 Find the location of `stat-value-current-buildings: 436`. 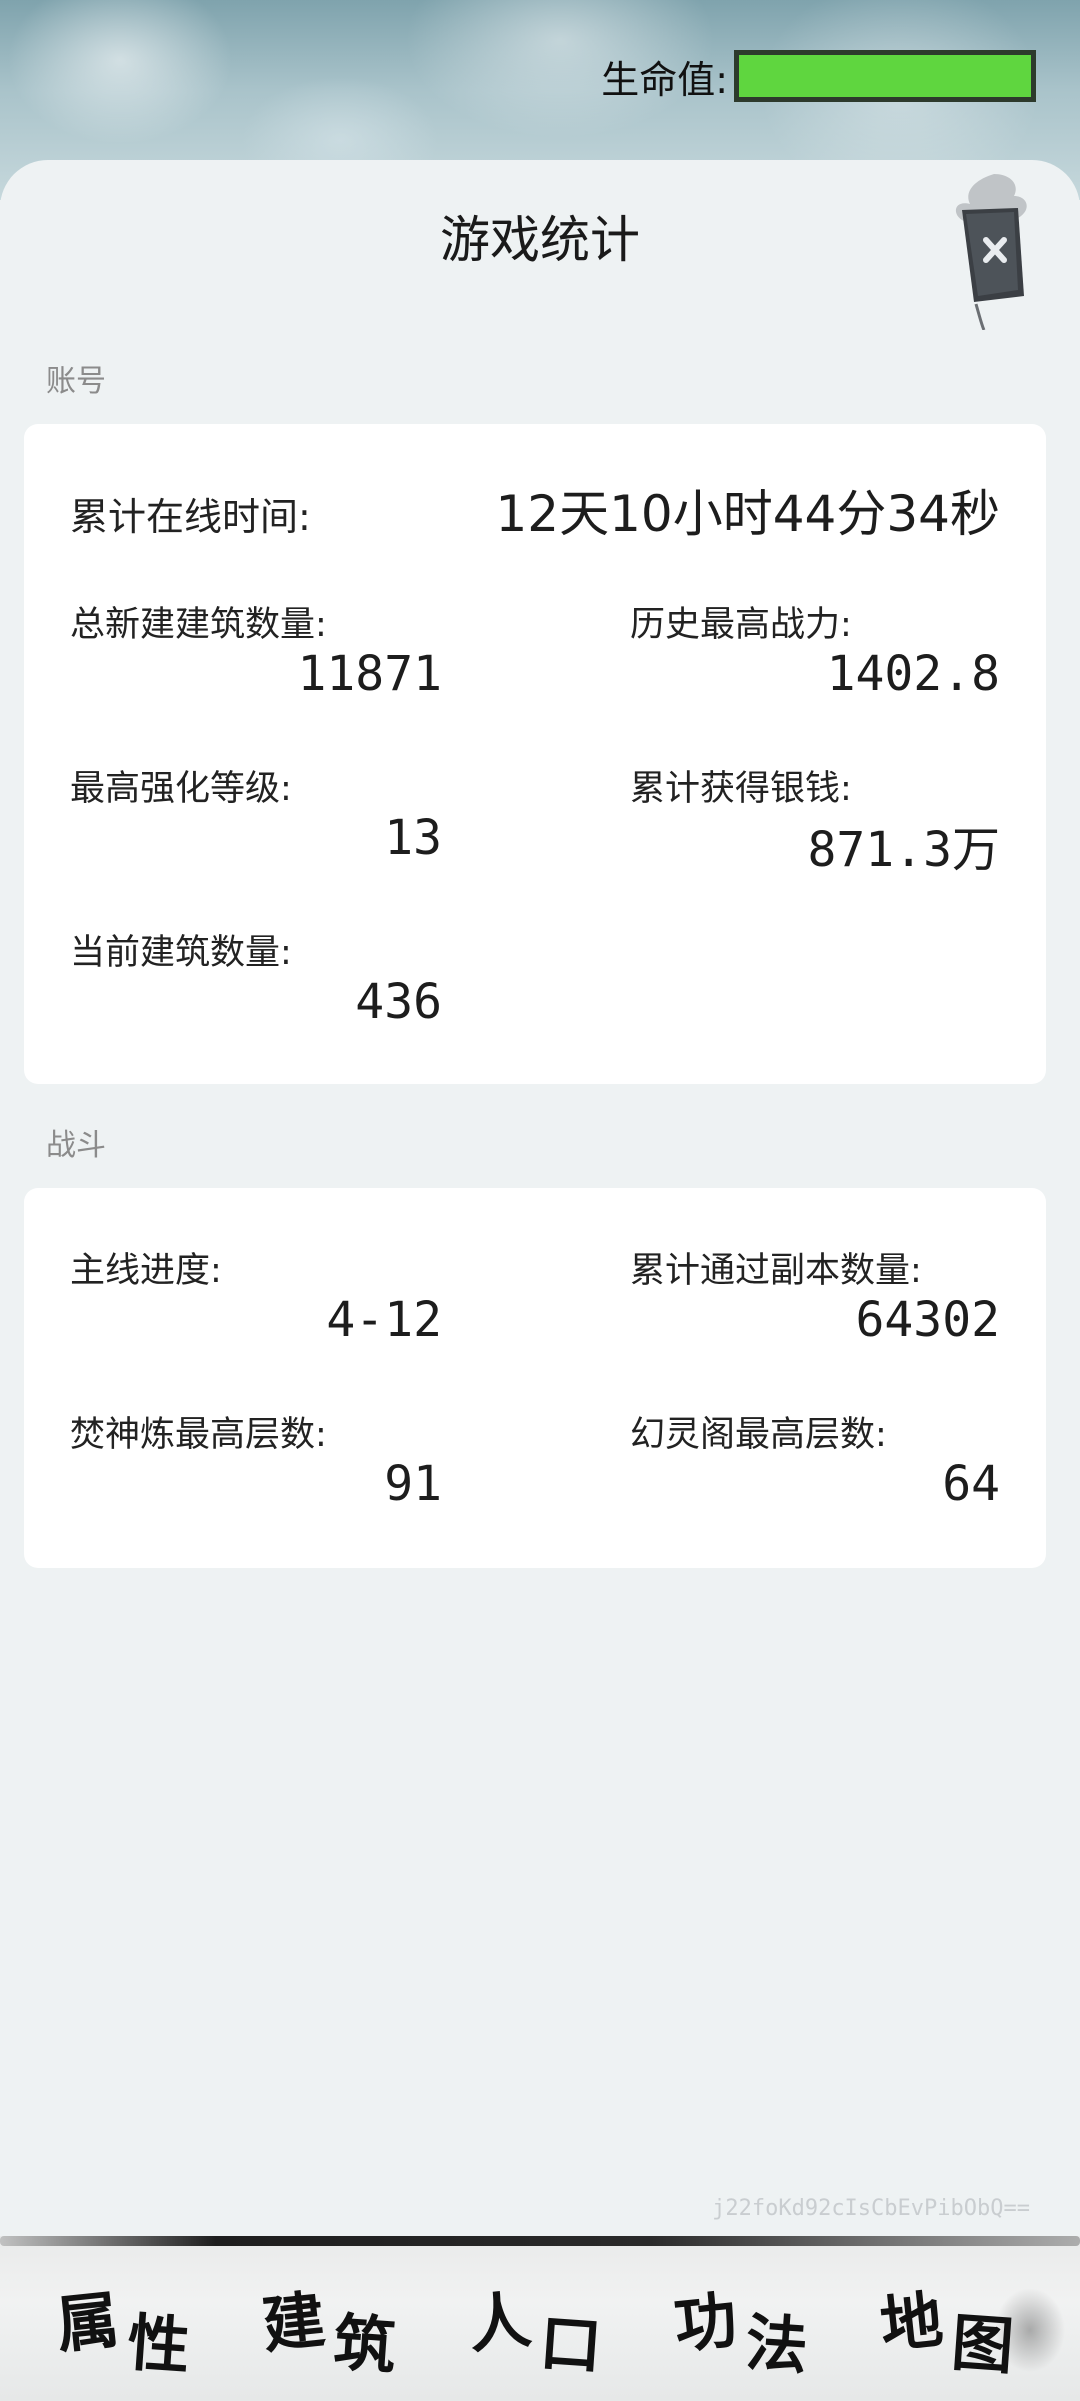

stat-value-current-buildings: 436 is located at coordinates (398, 1002).